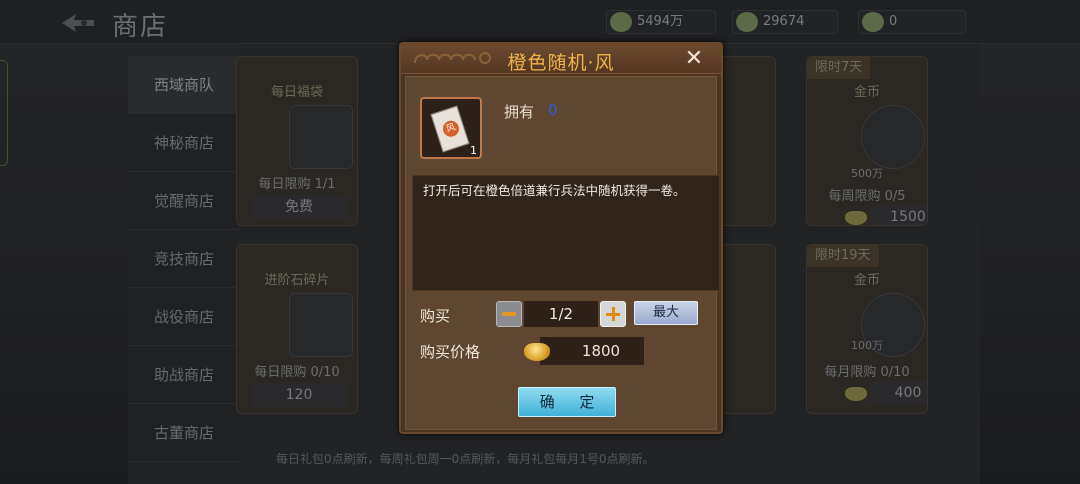 This screenshot has width=1080, height=484. Describe the element at coordinates (898, 393) in the screenshot. I see `card-price: 400` at that location.